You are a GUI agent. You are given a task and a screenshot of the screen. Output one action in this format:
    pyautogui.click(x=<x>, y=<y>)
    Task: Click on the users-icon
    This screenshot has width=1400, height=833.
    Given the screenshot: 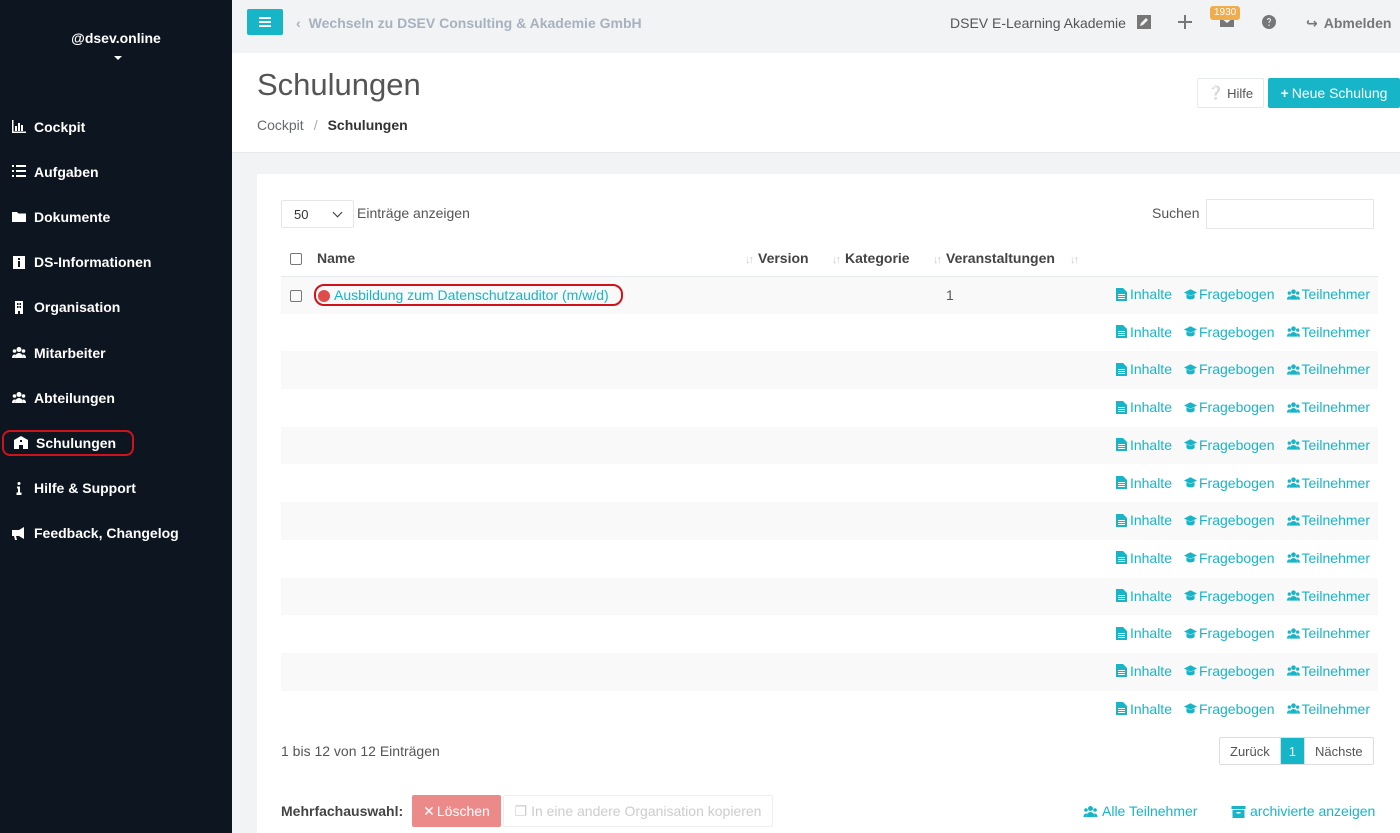 What is the action you would take?
    pyautogui.click(x=19, y=353)
    